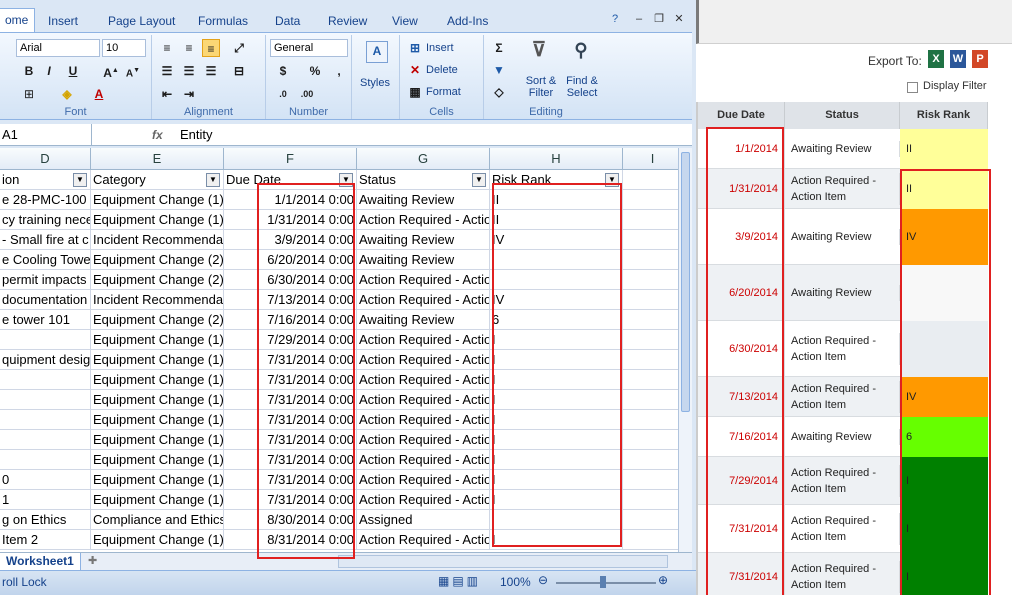  What do you see at coordinates (45, 280) in the screenshot?
I see `grid-cell-d: permit impacts` at bounding box center [45, 280].